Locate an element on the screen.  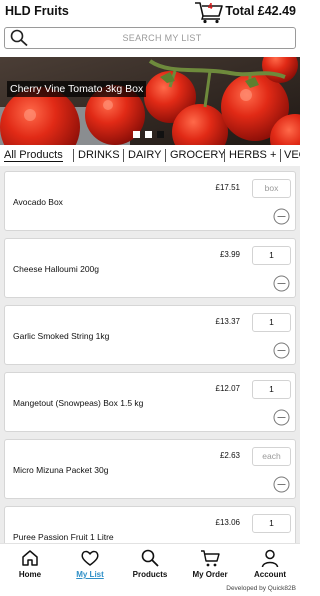
product-card: Puree Passion Fruit 1 Litre £13.06 1 is located at coordinates (150, 524).